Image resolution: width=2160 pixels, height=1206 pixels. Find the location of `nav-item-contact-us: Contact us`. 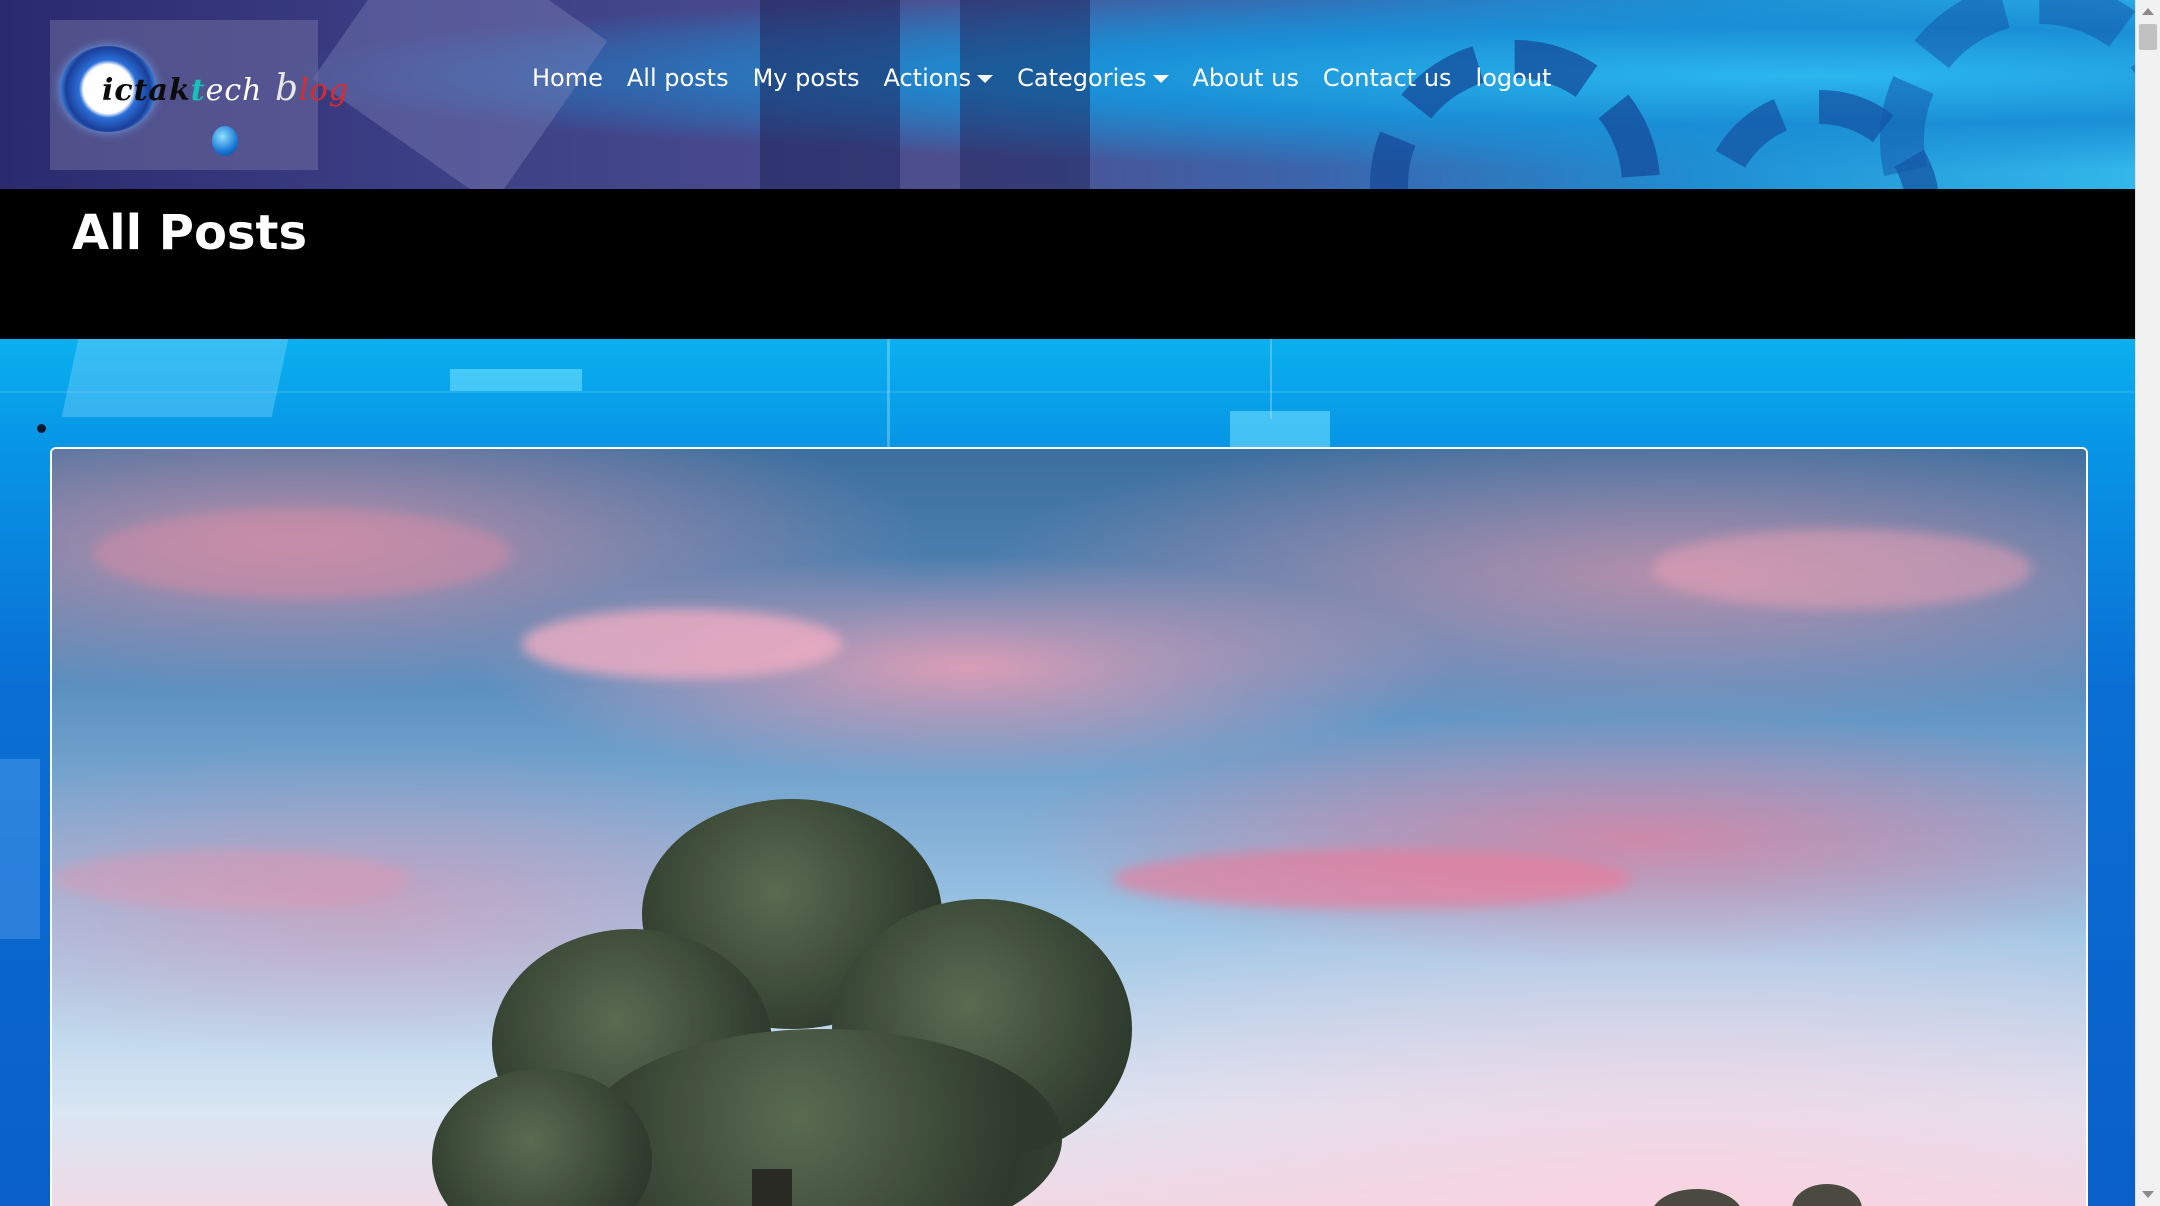

nav-item-contact-us: Contact us is located at coordinates (1387, 78).